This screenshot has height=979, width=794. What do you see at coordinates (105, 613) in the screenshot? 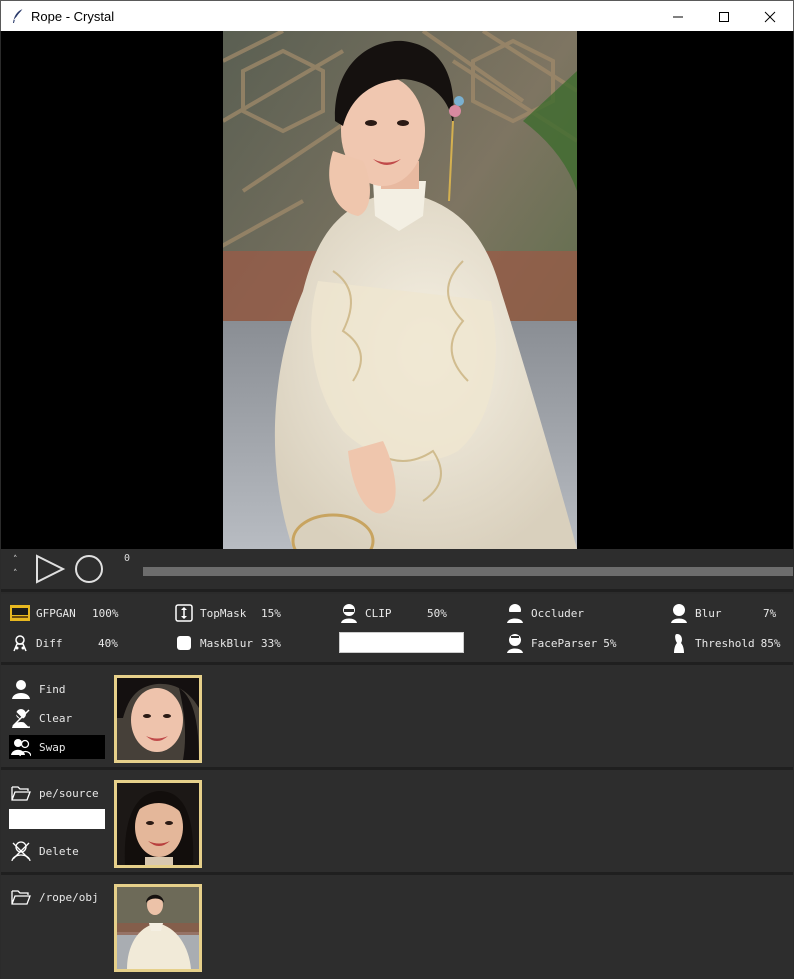
I see `gfpgan-value: 100%` at bounding box center [105, 613].